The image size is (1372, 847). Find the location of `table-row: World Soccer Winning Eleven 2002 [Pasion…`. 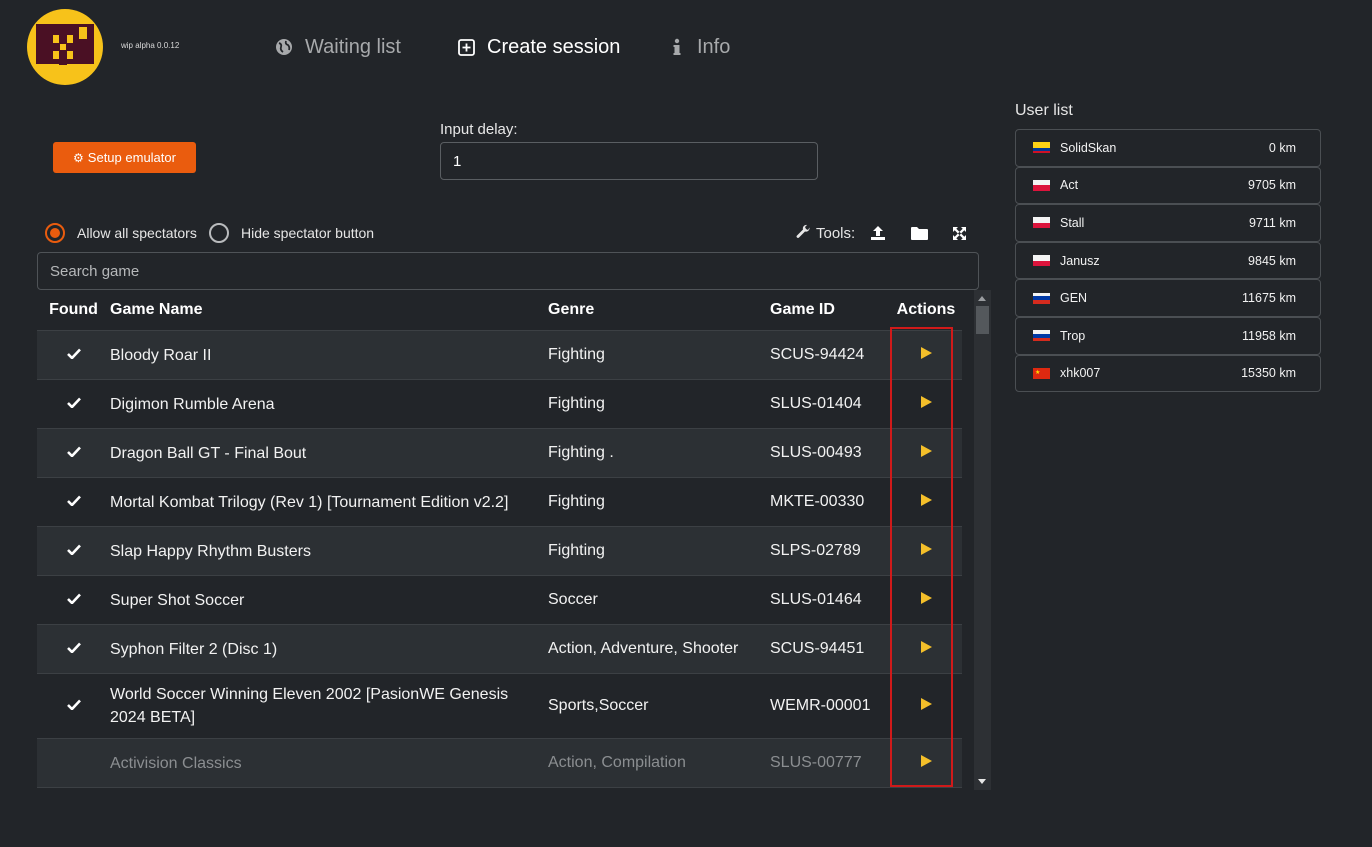

table-row: World Soccer Winning Eleven 2002 [Pasion… is located at coordinates (499, 706).